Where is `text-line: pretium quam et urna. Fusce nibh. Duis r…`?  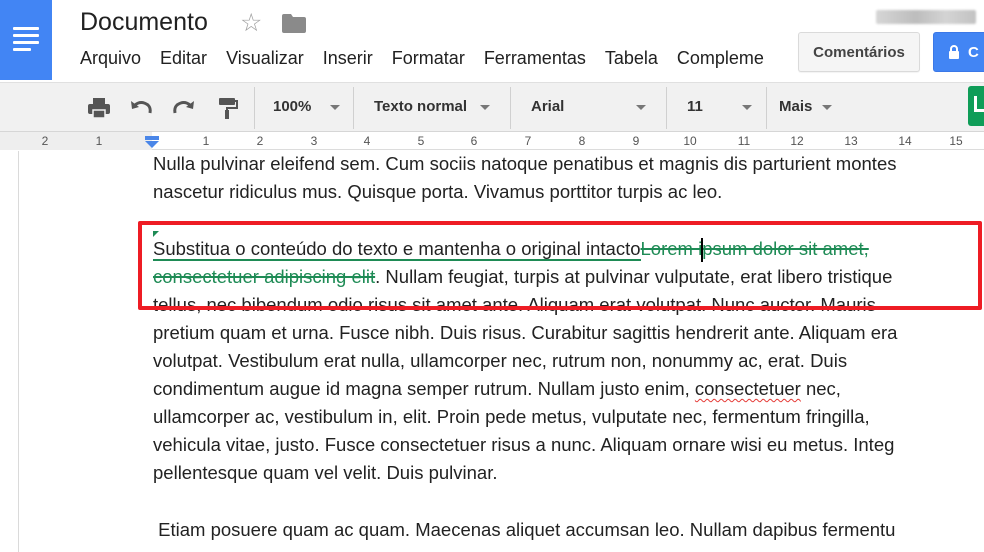 text-line: pretium quam et urna. Fusce nibh. Duis r… is located at coordinates (525, 332).